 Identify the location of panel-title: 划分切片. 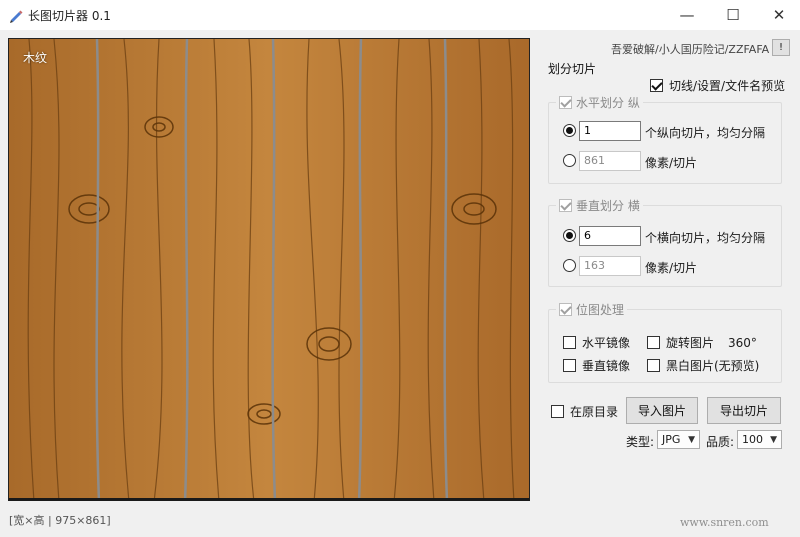
(572, 69).